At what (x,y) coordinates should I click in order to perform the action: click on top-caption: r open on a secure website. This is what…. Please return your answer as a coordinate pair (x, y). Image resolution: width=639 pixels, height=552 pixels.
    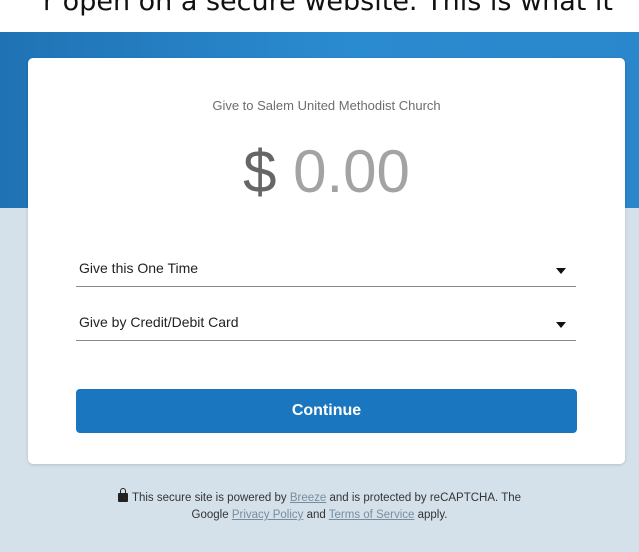
    Looking at the image, I should click on (319, 16).